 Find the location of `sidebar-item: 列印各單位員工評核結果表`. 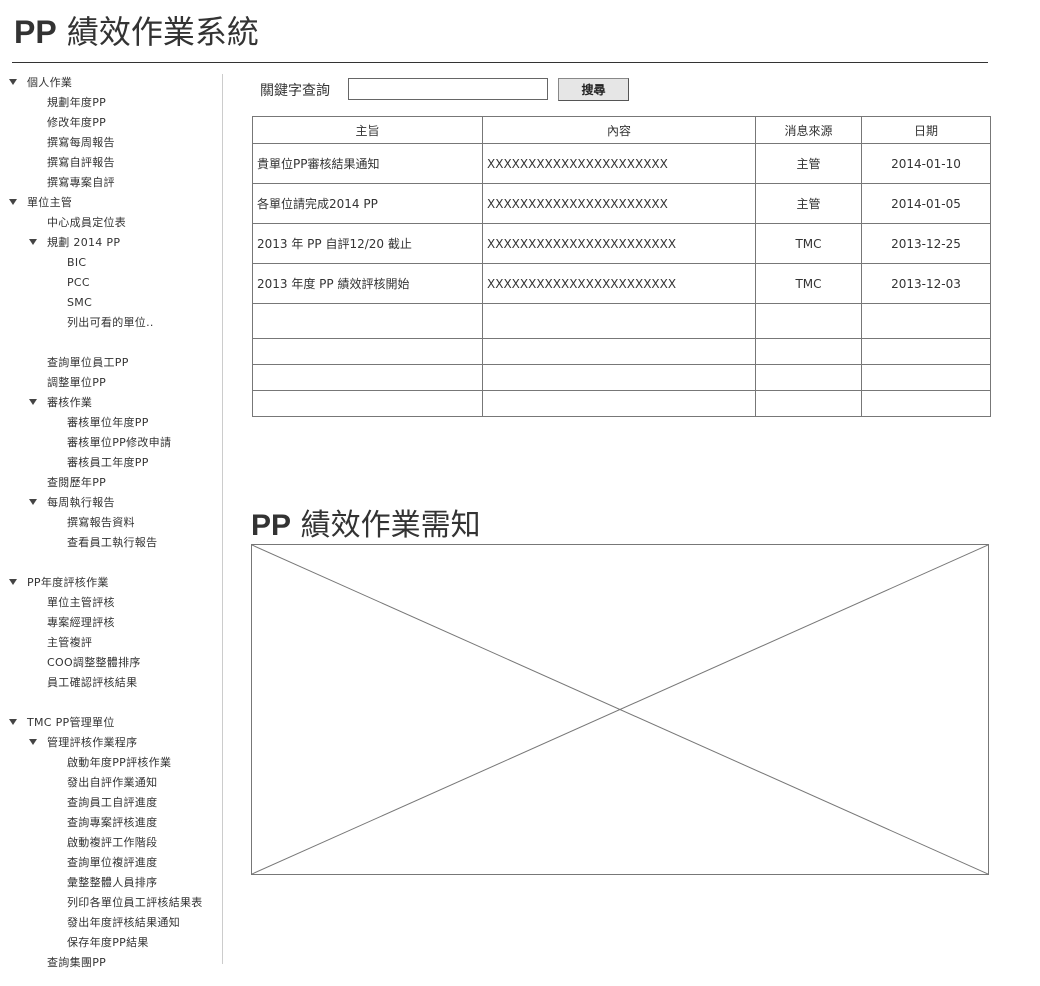

sidebar-item: 列印各單位員工評核結果表 is located at coordinates (135, 903).